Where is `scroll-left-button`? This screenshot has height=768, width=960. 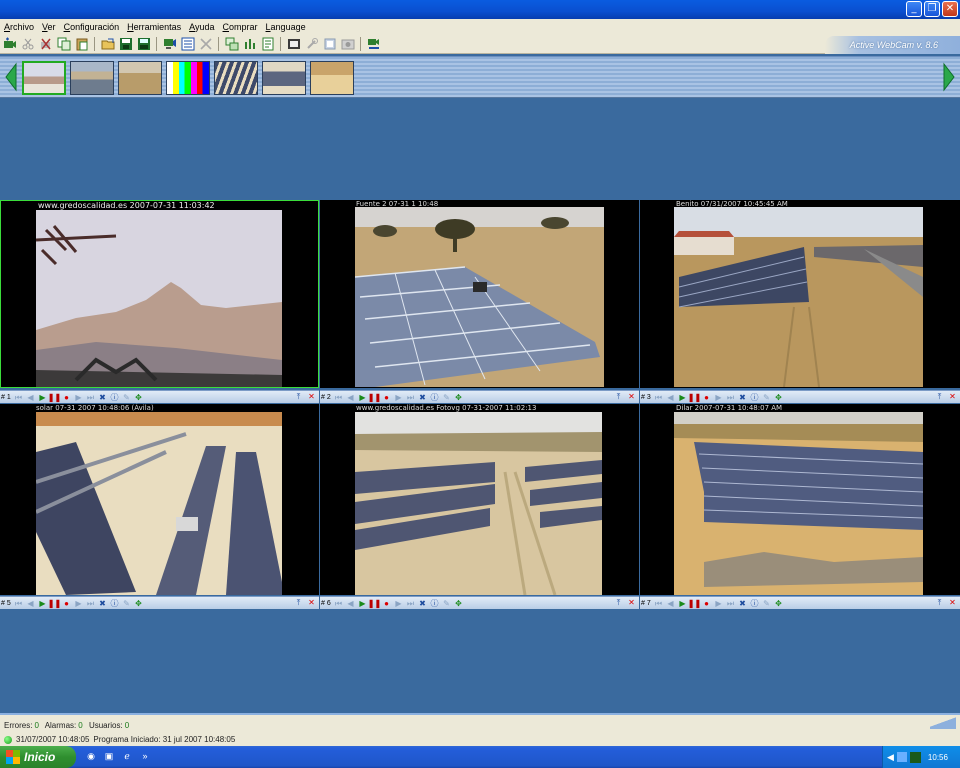 scroll-left-button is located at coordinates (11, 77).